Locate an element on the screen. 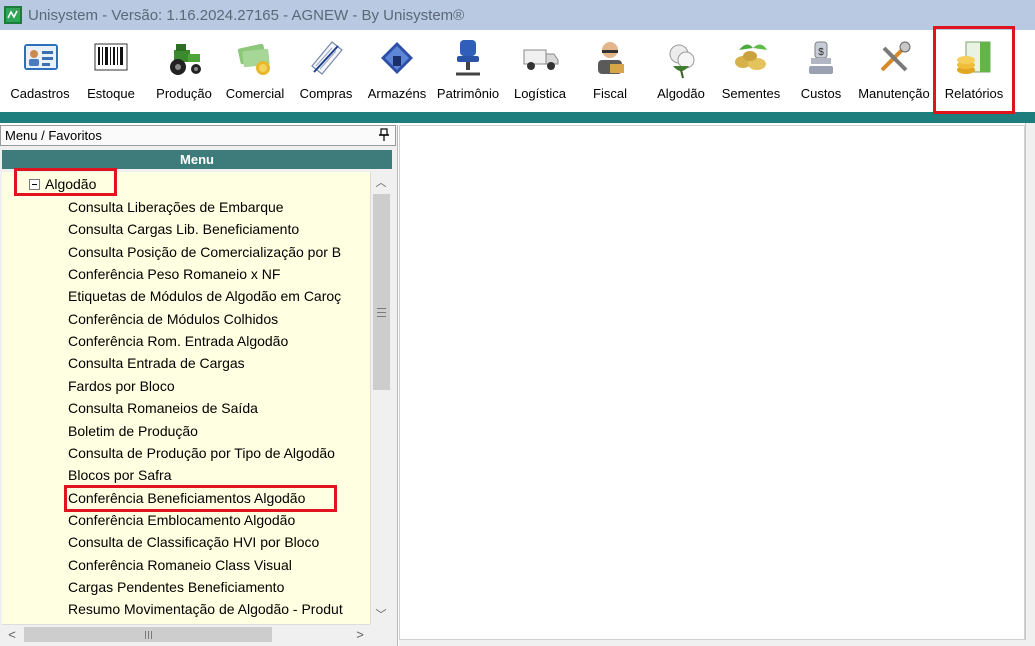 The height and width of the screenshot is (646, 1035). truck-icon is located at coordinates (541, 59).